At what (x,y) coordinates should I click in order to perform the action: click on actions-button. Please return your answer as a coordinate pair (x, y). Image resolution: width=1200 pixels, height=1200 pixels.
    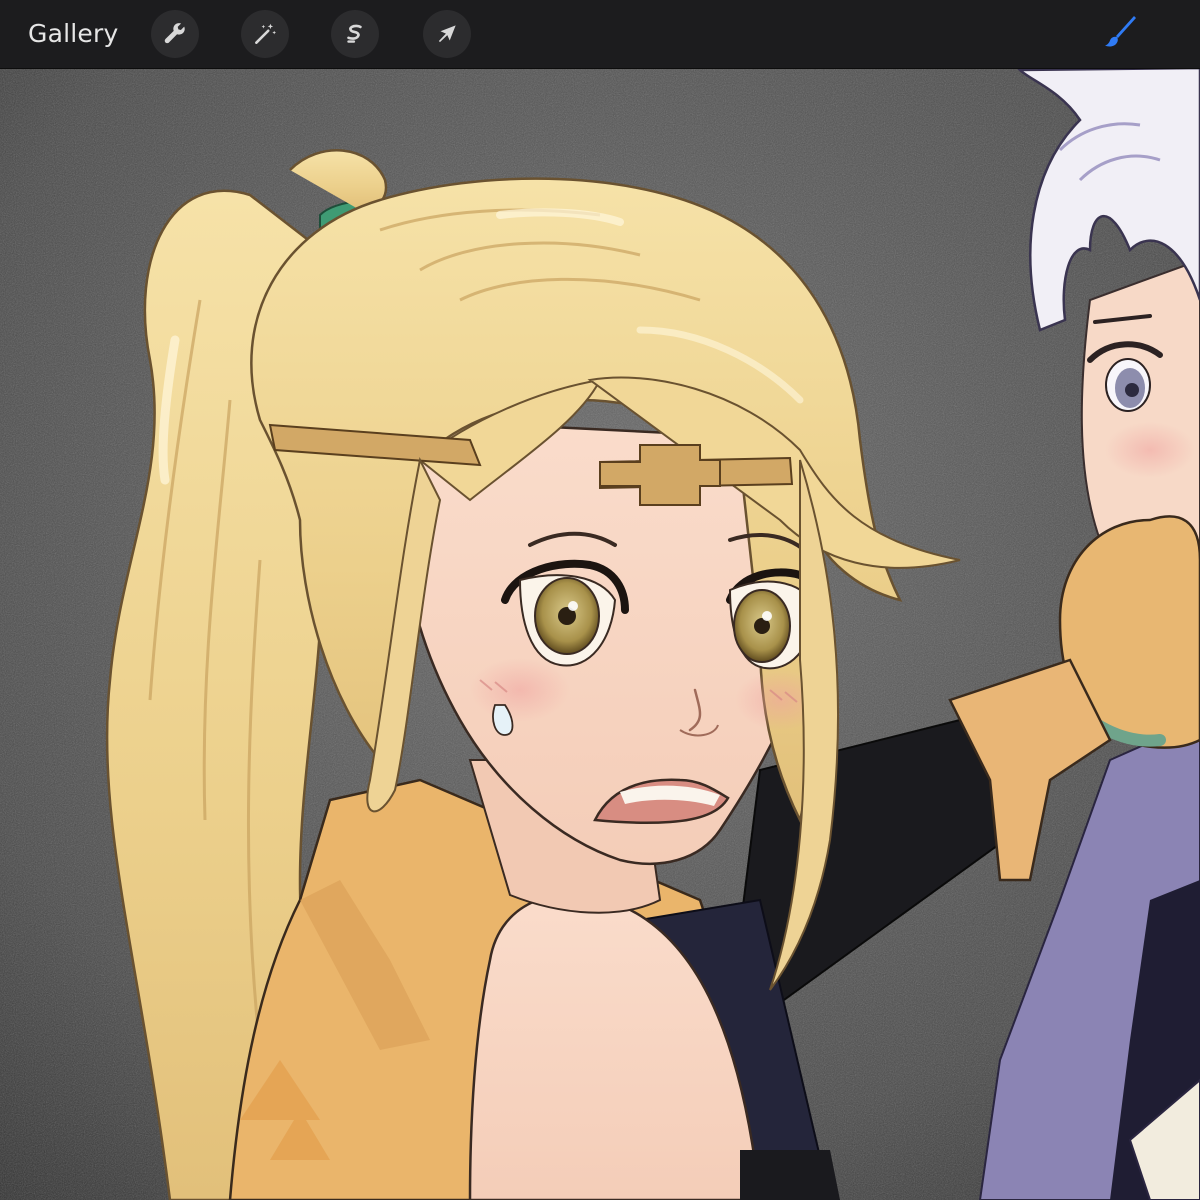
    Looking at the image, I should click on (175, 34).